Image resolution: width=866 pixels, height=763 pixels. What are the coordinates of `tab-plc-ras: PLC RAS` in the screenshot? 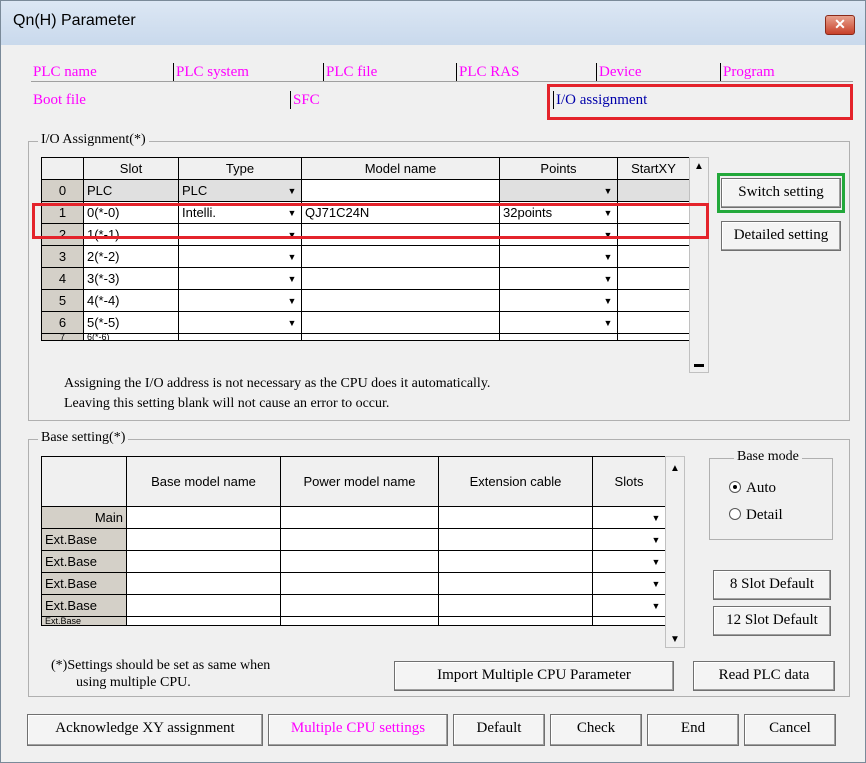 It's located at (487, 72).